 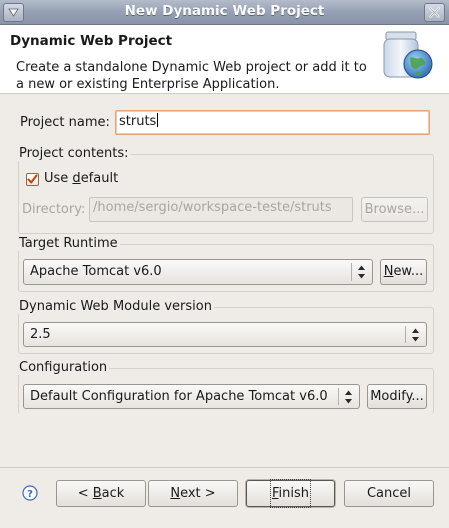 I want to click on help-question-icon: ?, so click(x=30, y=493).